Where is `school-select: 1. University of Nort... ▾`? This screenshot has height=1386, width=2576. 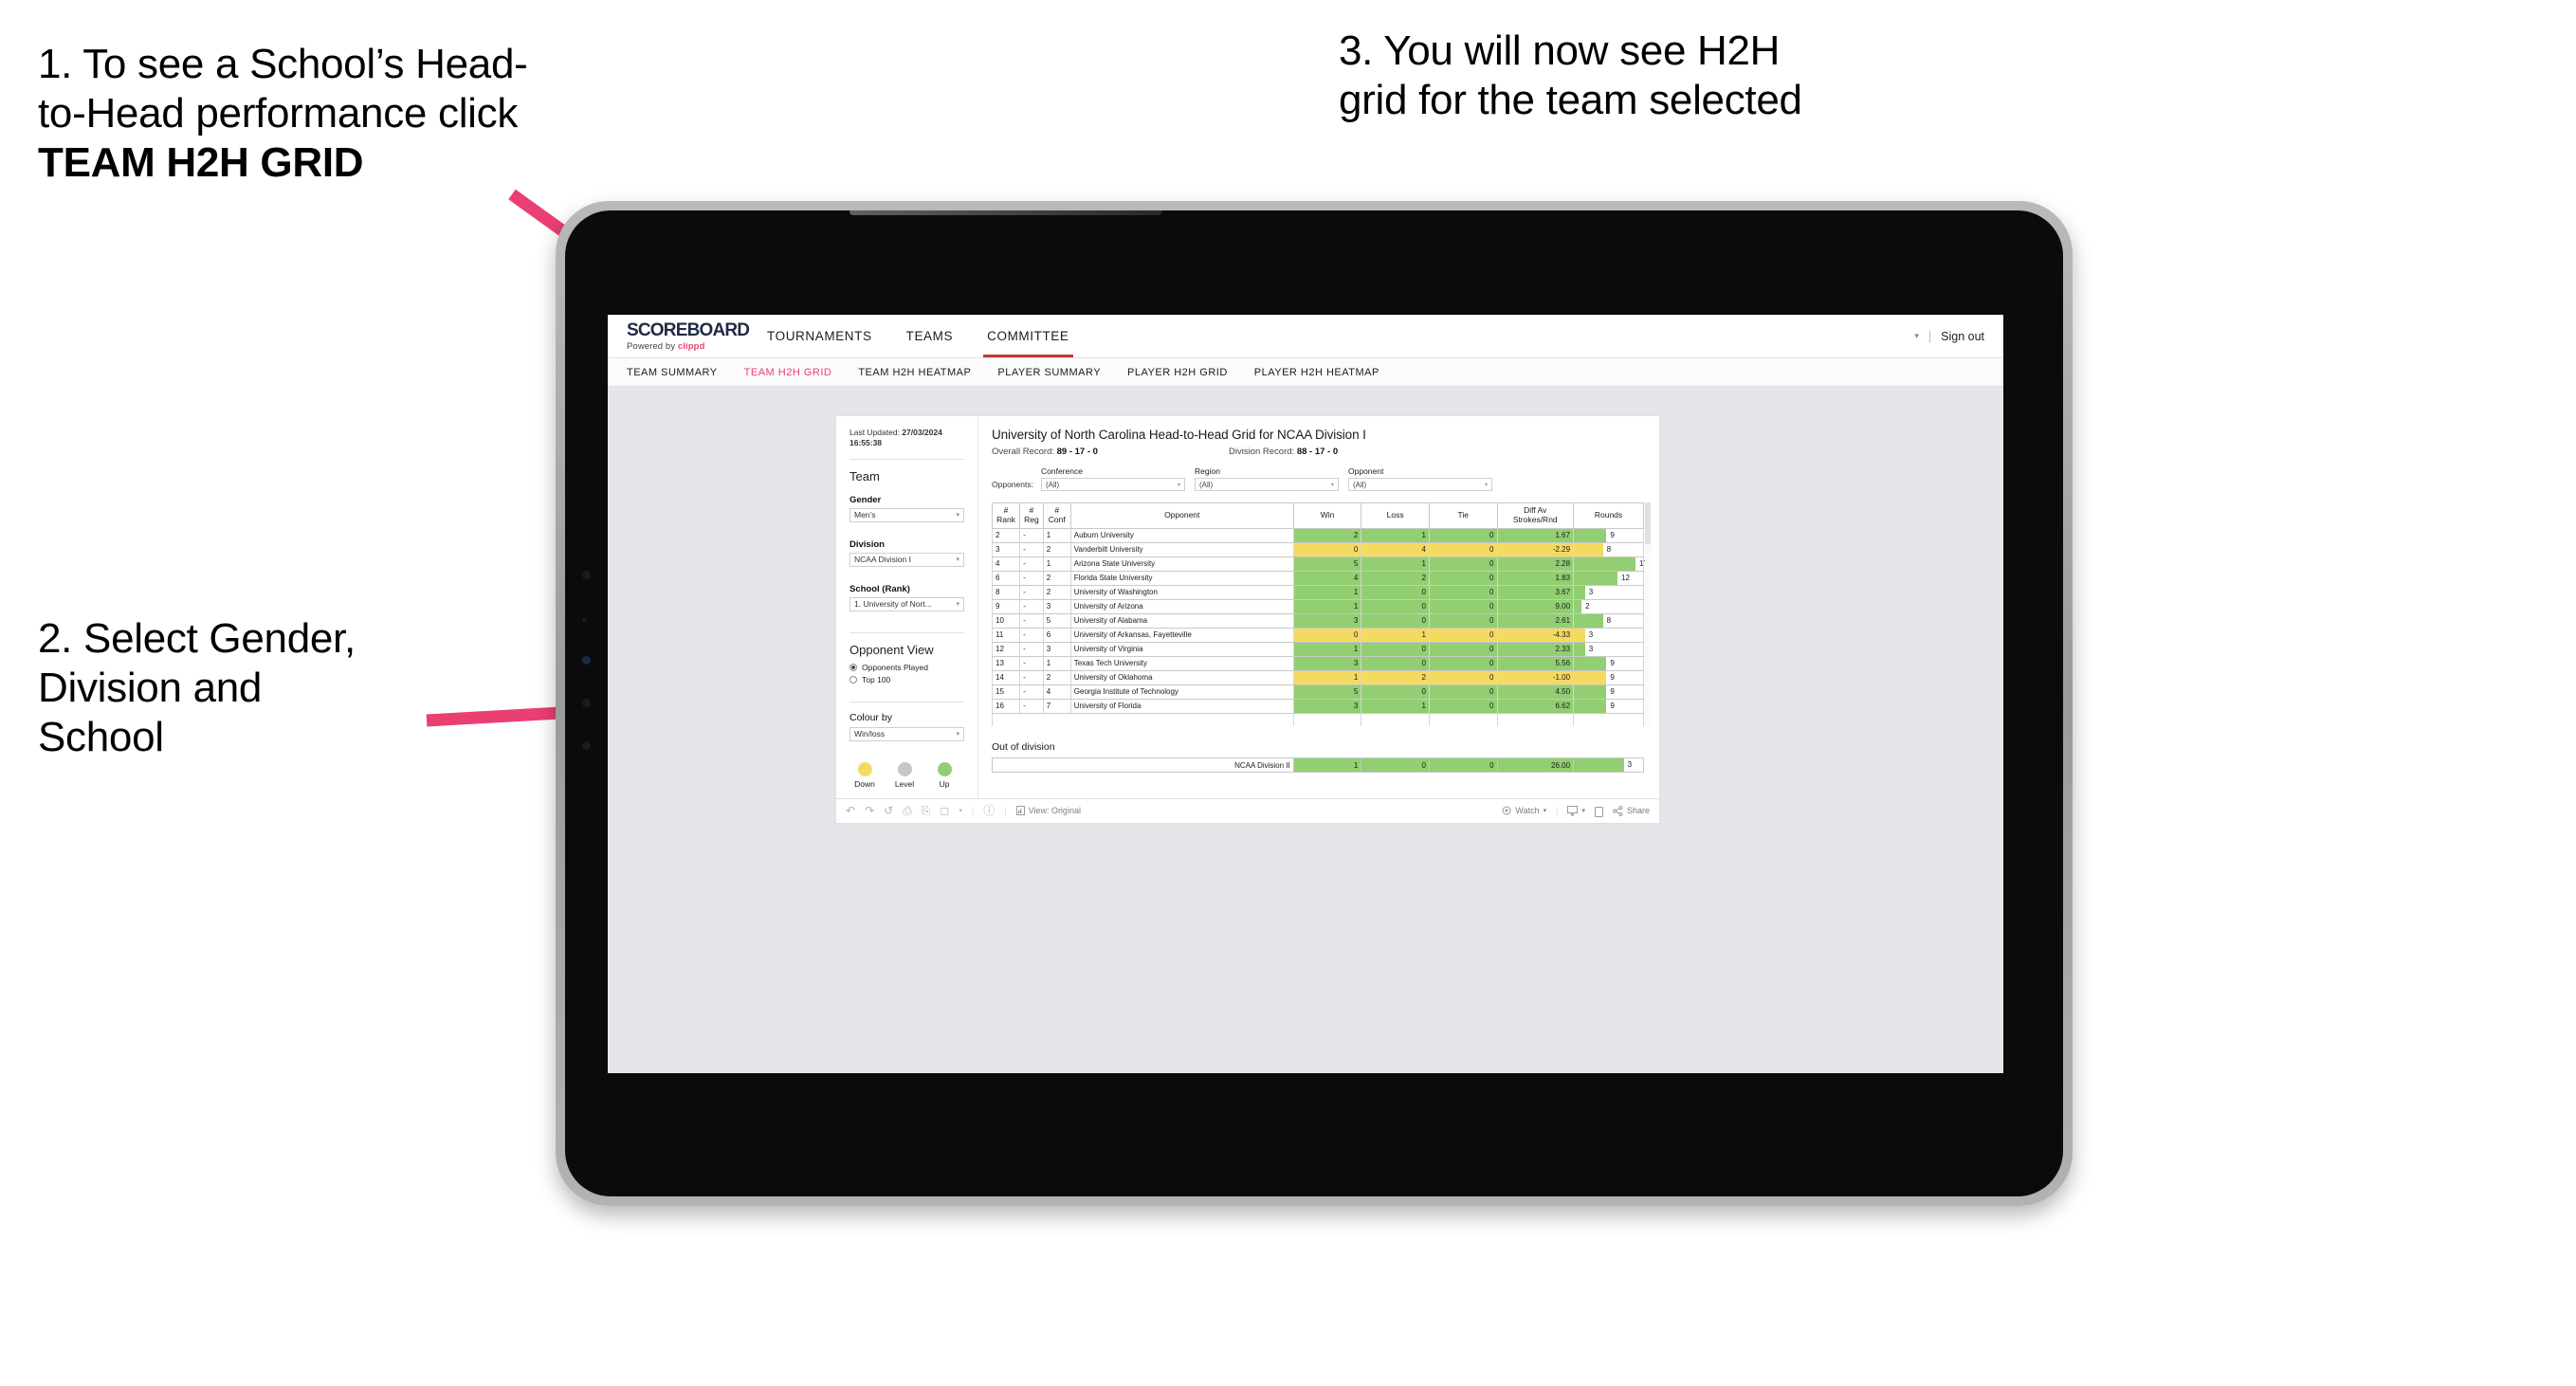 school-select: 1. University of Nort... ▾ is located at coordinates (907, 603).